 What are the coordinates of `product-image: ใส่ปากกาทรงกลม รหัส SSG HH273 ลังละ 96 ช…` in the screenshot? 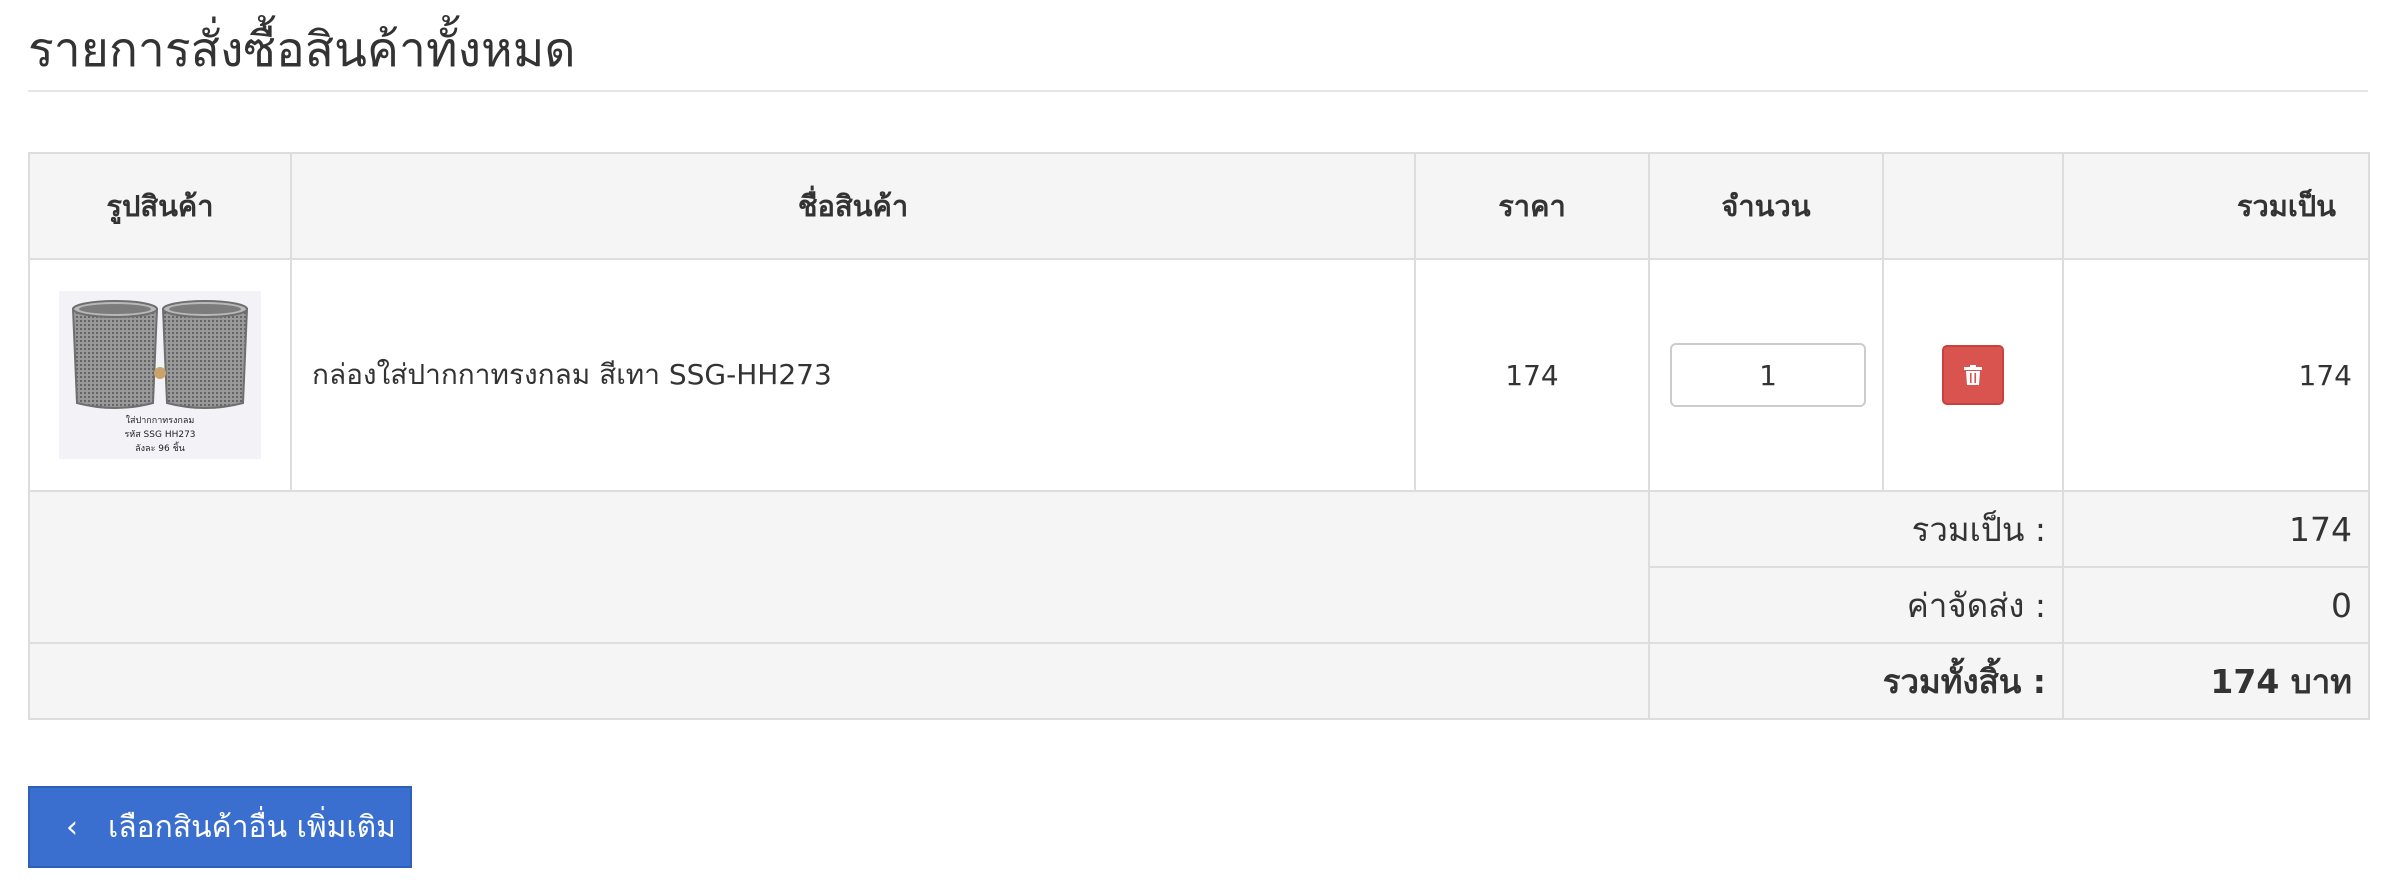 It's located at (160, 375).